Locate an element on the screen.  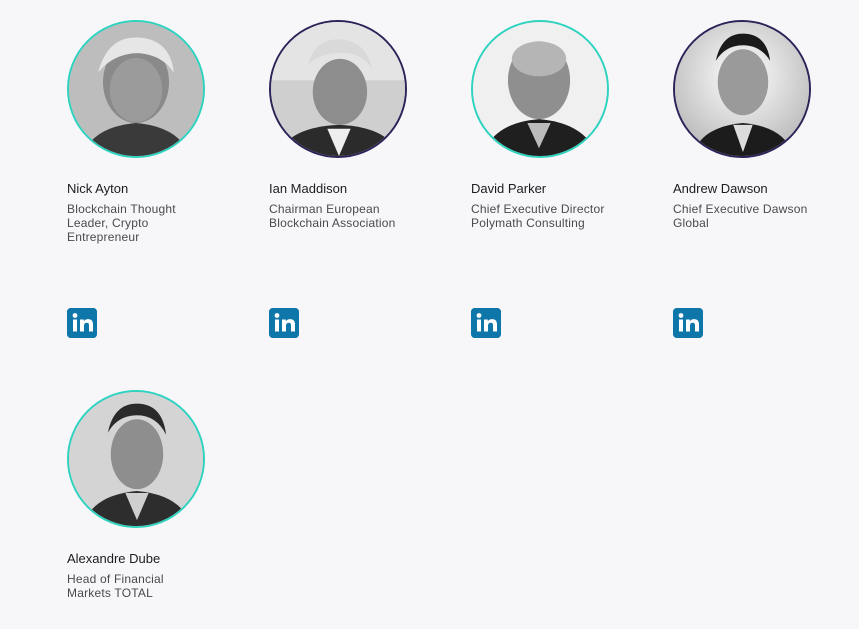
member-role: Head of Financial Markets TOTAL is located at coordinates (115, 586).